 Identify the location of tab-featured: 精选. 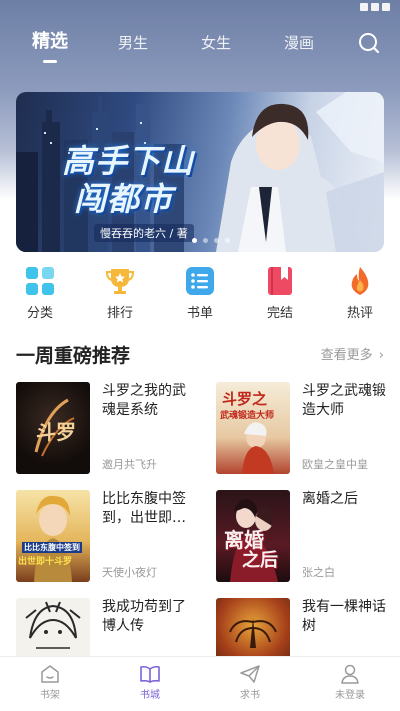
(50, 46).